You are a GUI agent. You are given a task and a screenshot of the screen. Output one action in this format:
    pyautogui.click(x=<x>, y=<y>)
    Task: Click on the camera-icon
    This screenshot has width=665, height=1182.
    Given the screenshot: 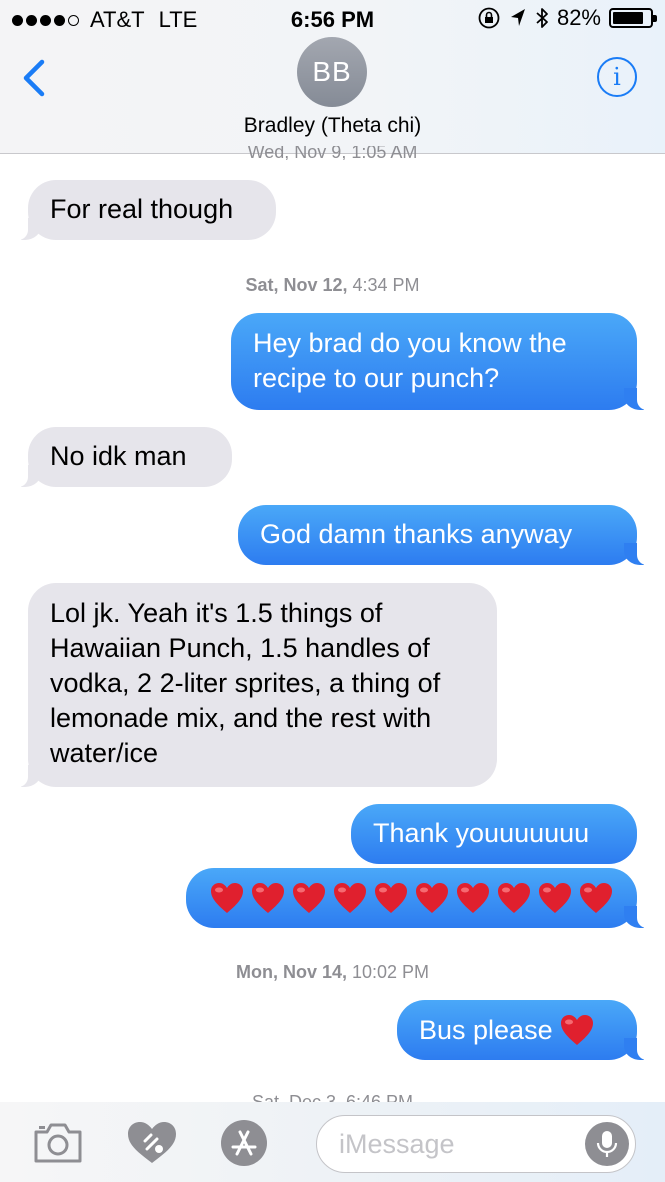 What is the action you would take?
    pyautogui.click(x=58, y=1142)
    